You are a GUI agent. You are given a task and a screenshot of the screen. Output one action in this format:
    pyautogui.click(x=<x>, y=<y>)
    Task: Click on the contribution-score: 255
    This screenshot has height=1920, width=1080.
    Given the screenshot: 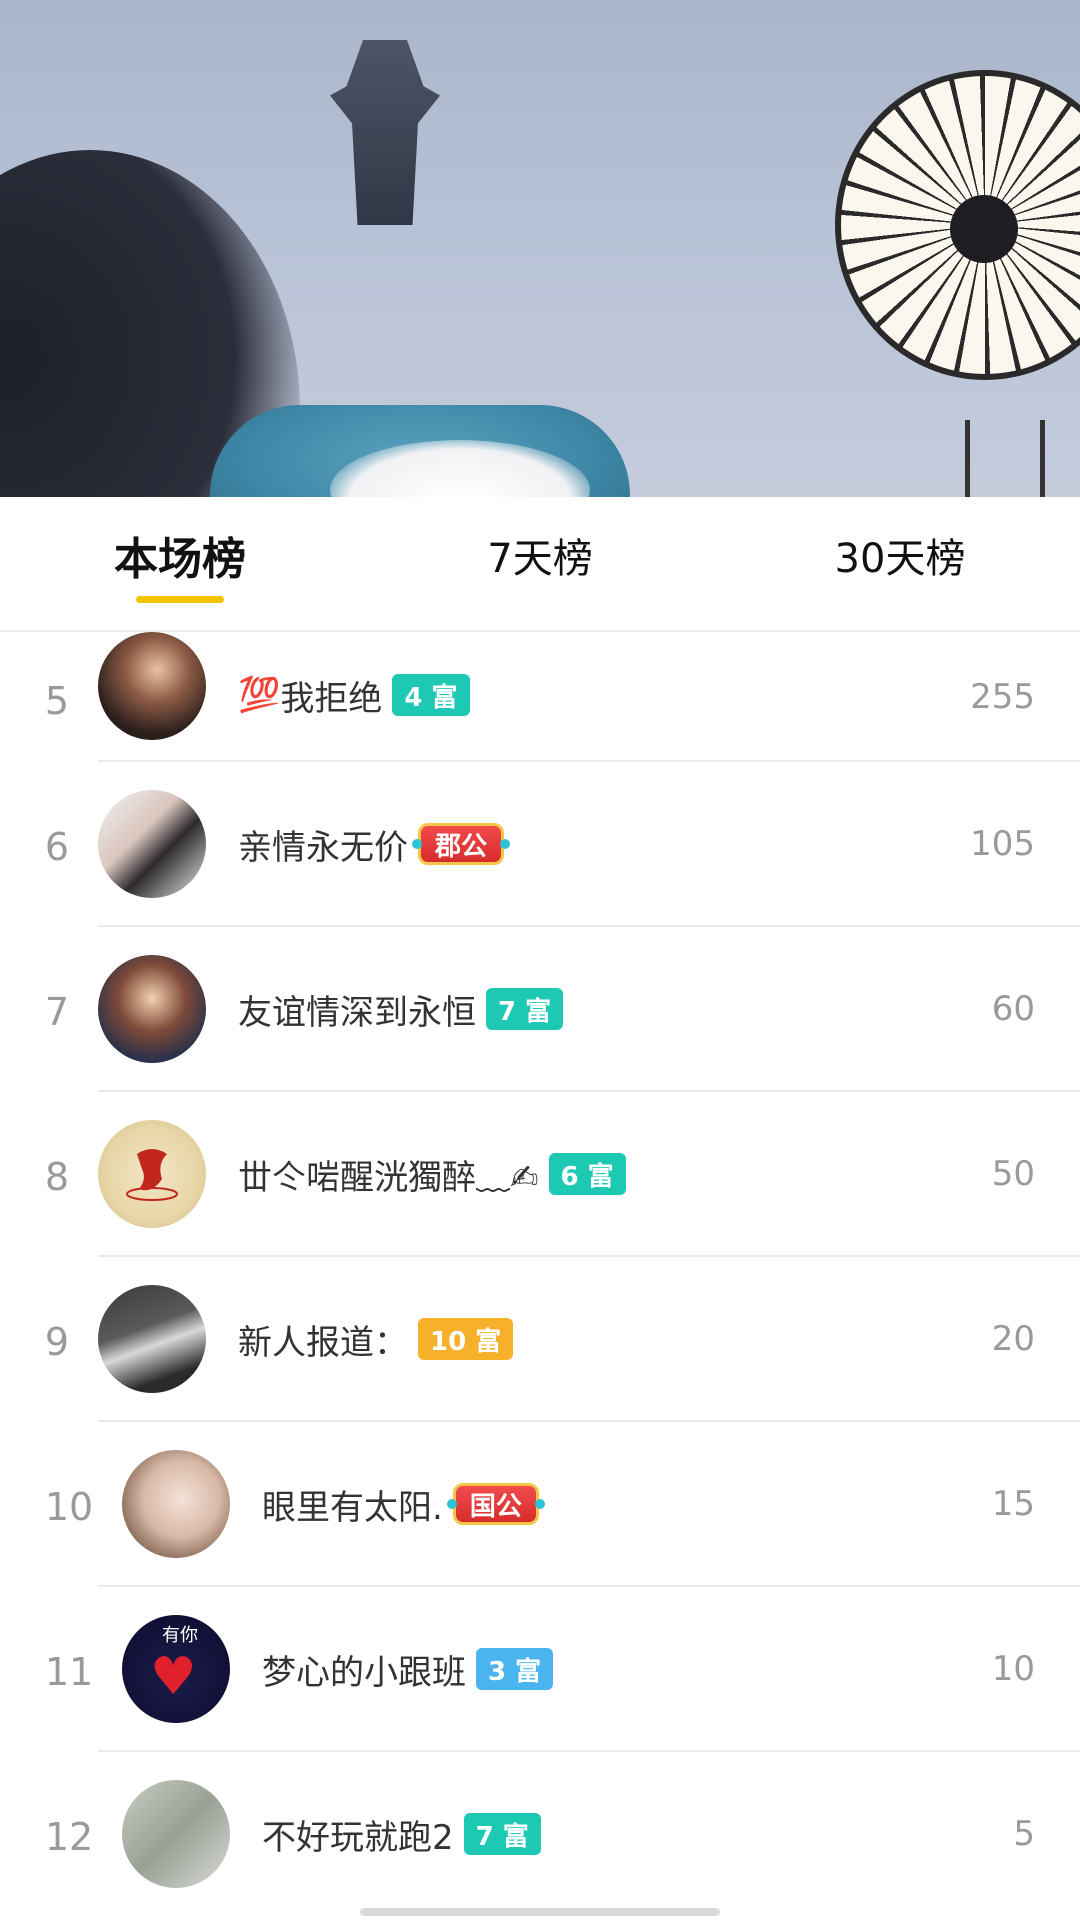 What is the action you would take?
    pyautogui.click(x=1002, y=697)
    